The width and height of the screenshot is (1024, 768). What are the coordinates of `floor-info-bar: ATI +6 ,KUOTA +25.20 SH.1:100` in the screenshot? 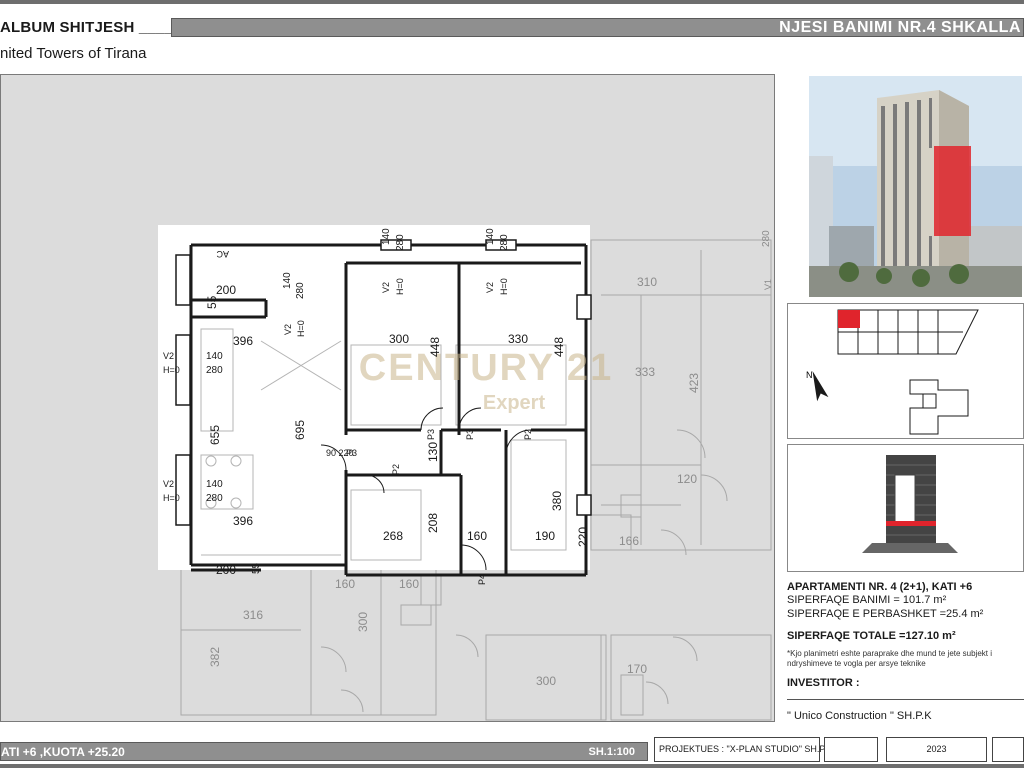 It's located at (324, 751).